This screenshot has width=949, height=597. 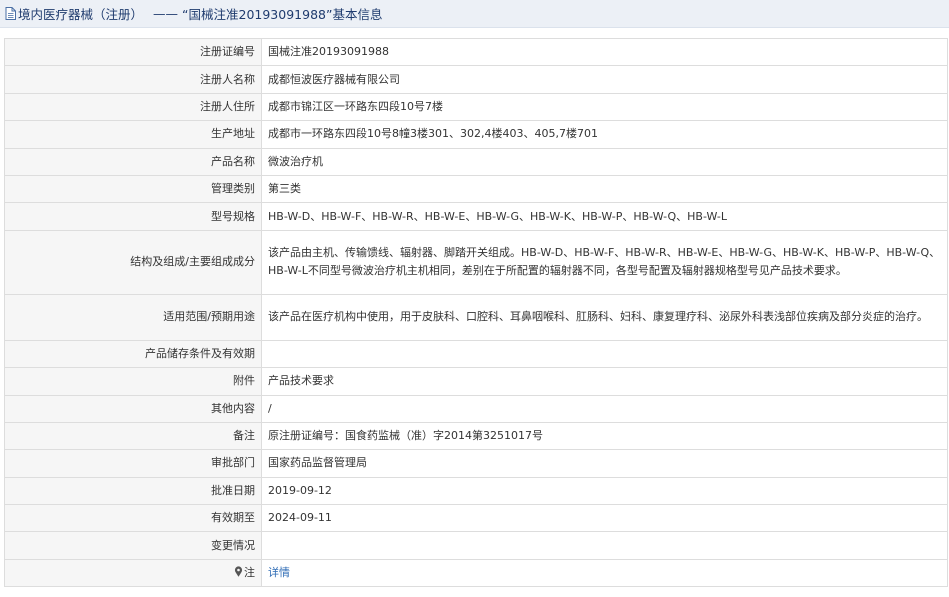 I want to click on table-row: 批准日期 2019-09-12, so click(x=476, y=491).